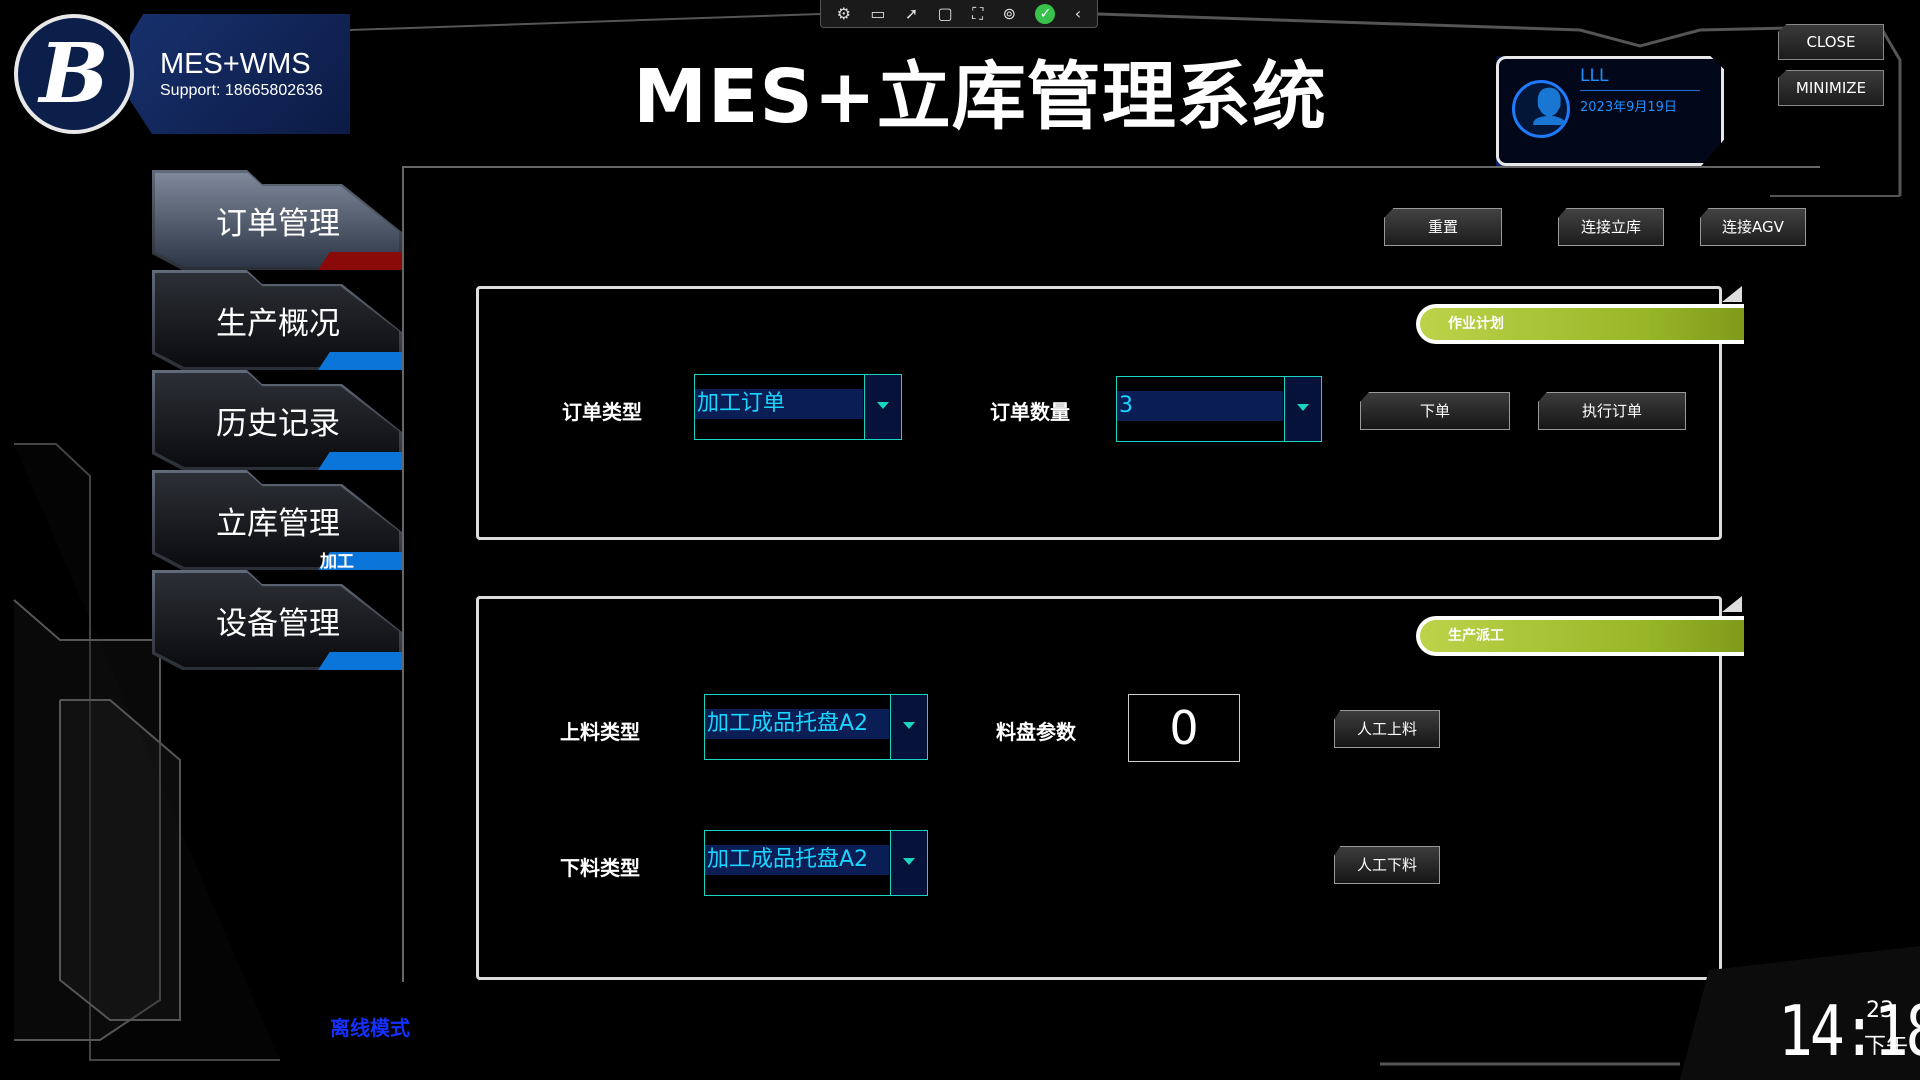 The image size is (1920, 1080). What do you see at coordinates (1594, 76) in the screenshot?
I see `user-name: LLL` at bounding box center [1594, 76].